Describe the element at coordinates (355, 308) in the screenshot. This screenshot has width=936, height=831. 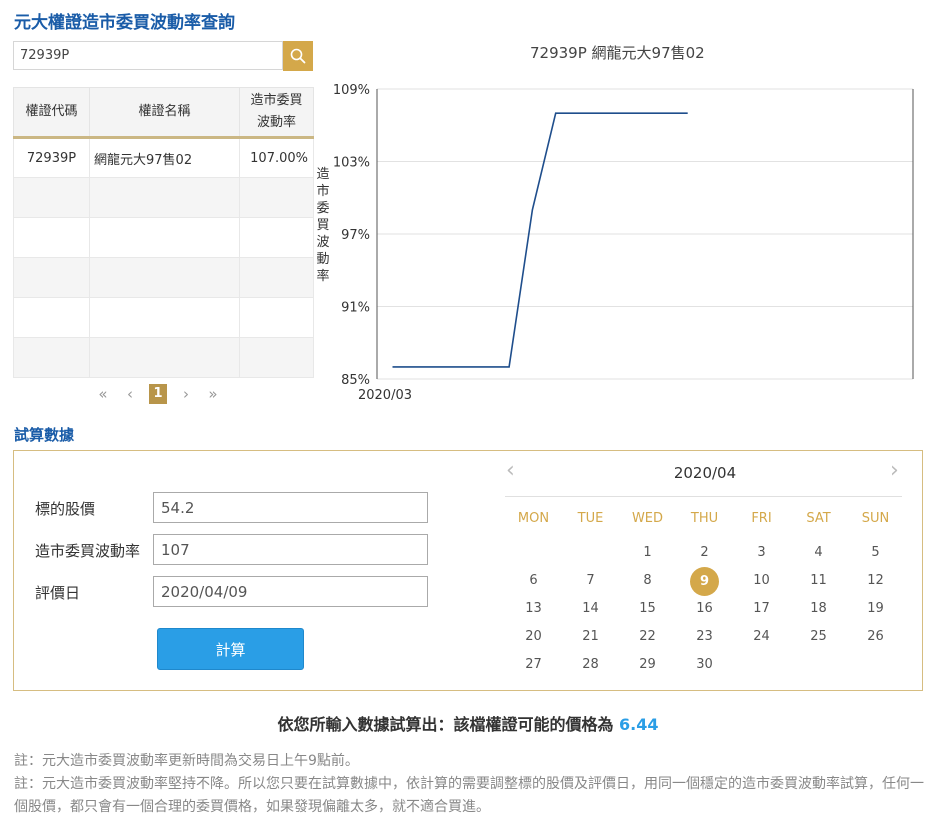
I see `y-tick-label: 91%` at that location.